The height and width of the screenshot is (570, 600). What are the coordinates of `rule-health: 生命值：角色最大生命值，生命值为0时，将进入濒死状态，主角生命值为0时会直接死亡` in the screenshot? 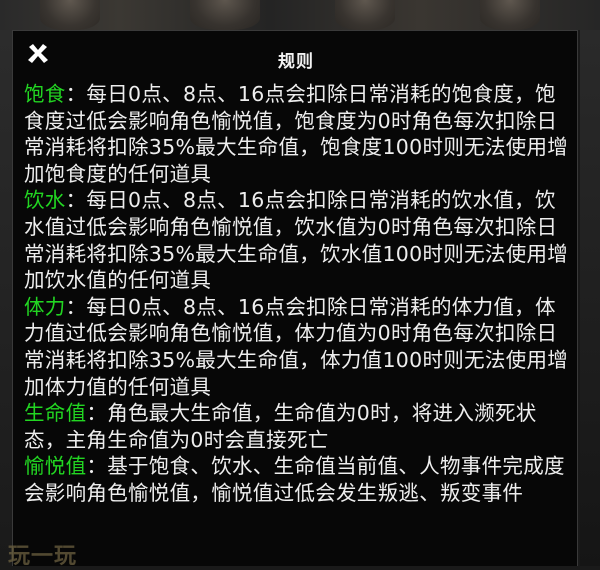 It's located at (298, 426).